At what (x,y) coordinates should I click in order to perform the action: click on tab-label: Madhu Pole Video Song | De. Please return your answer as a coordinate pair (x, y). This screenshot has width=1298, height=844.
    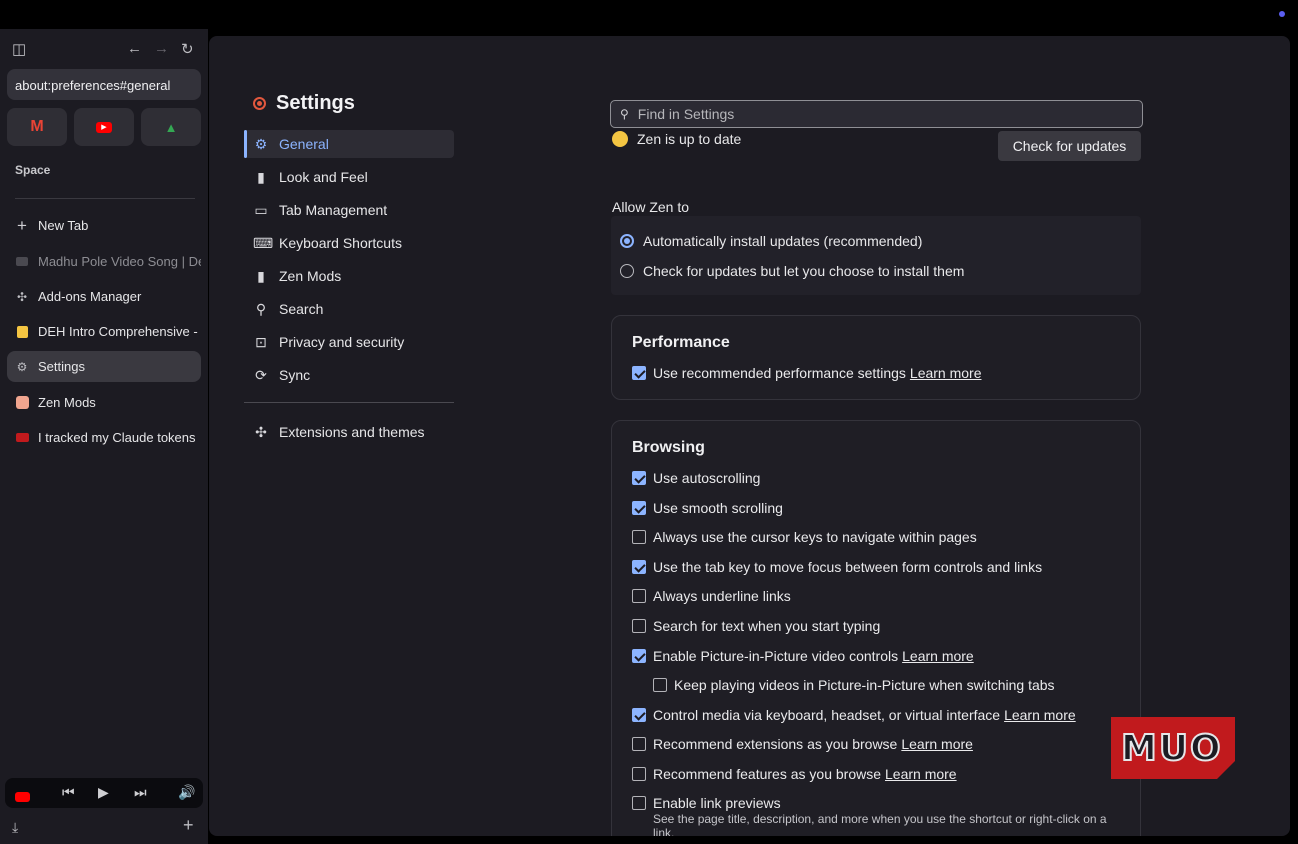
    Looking at the image, I should click on (119, 261).